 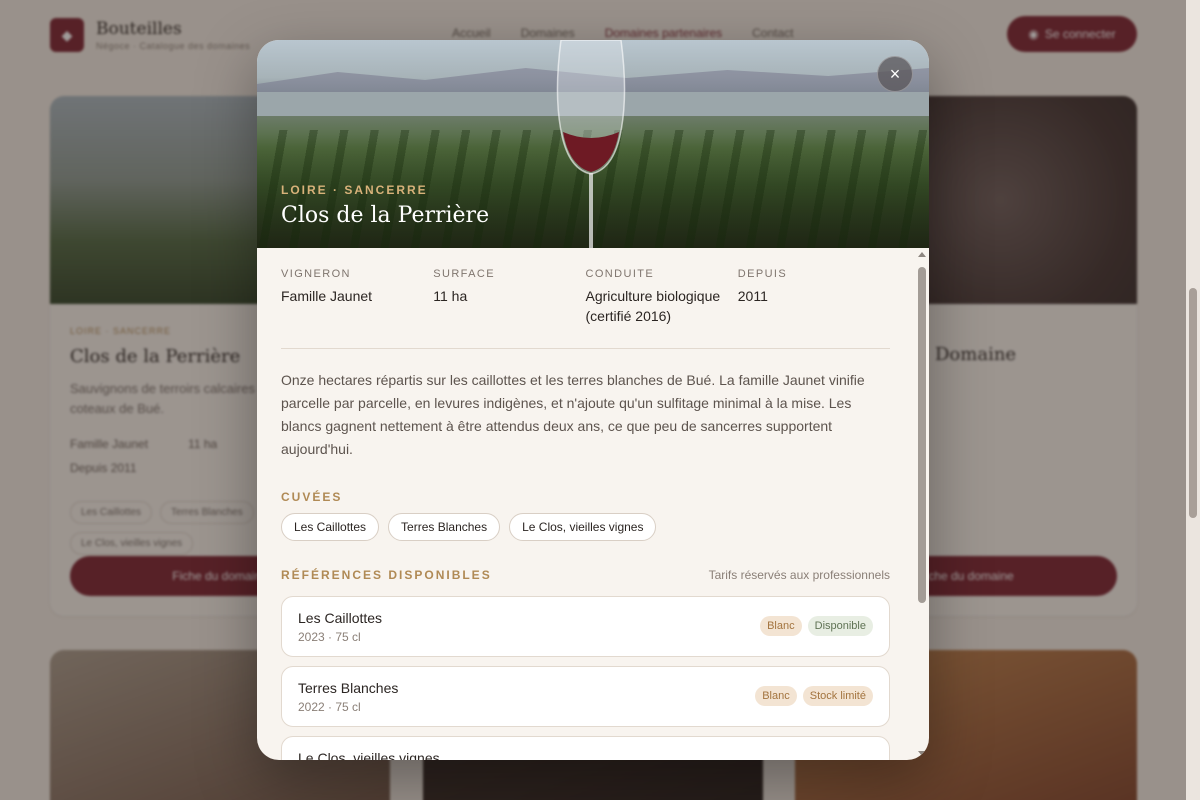 What do you see at coordinates (385, 215) in the screenshot?
I see `modal-title: Clos de la Perrière` at bounding box center [385, 215].